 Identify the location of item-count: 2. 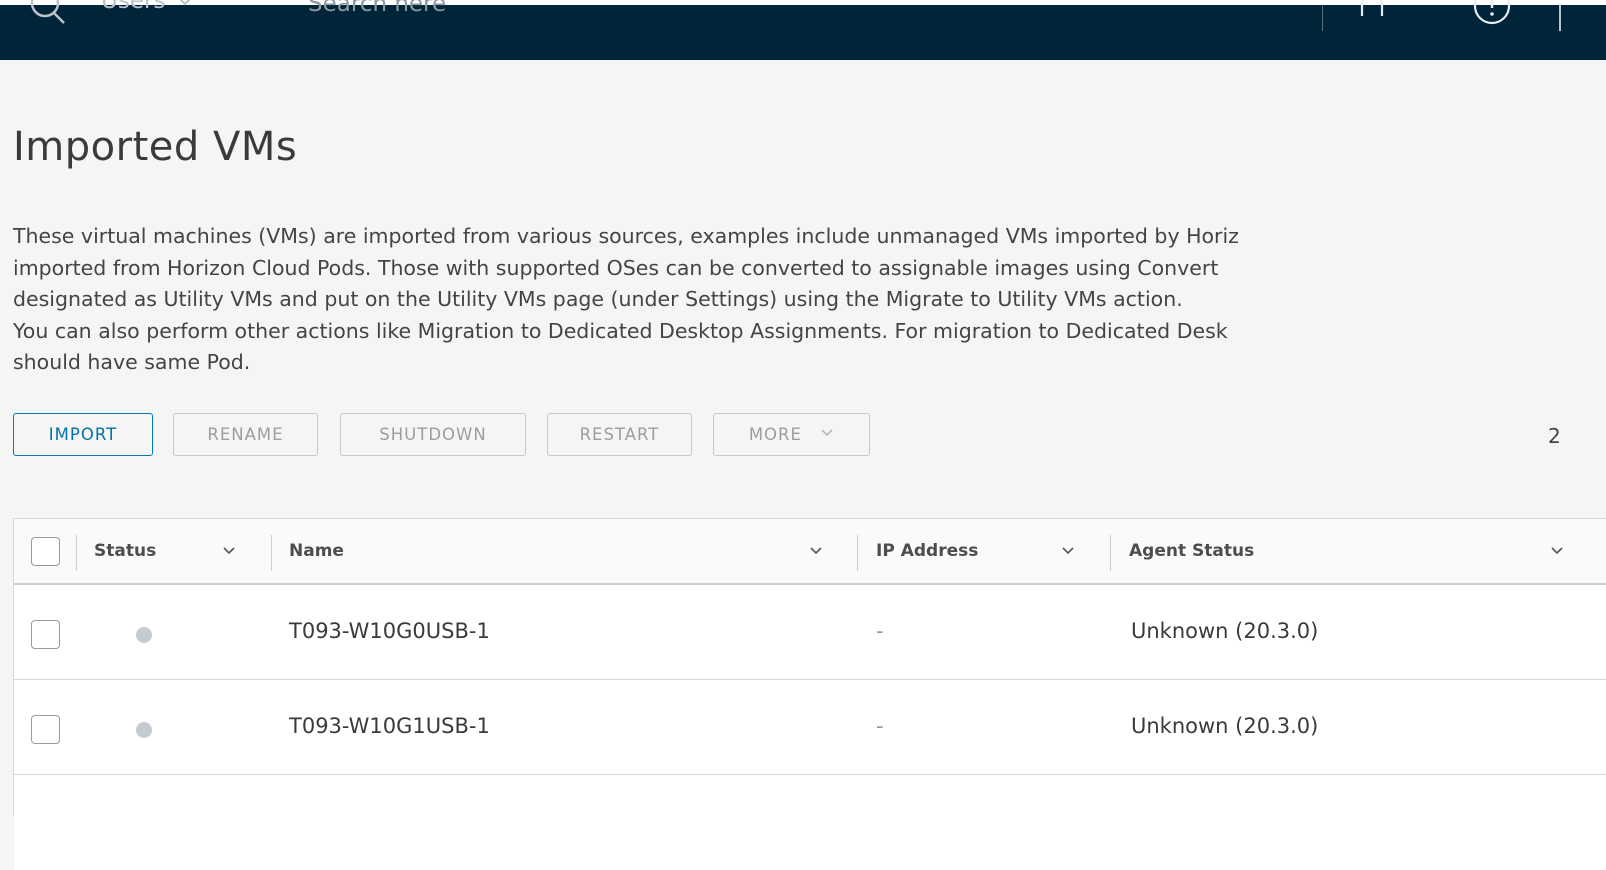
(1554, 436).